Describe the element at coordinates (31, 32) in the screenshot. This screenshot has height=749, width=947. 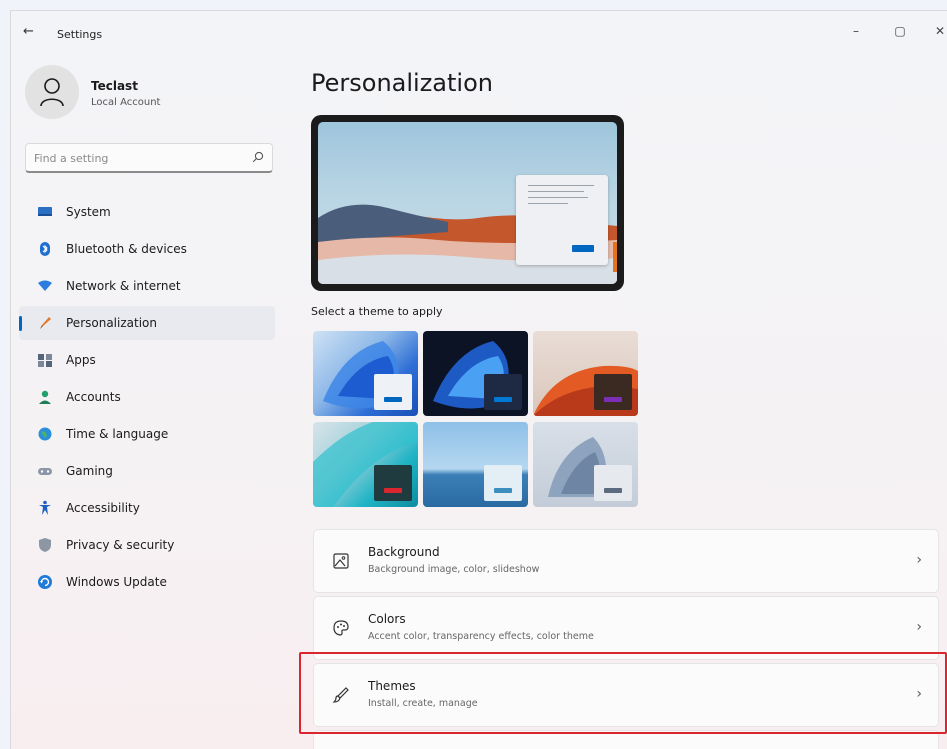
I see `back-button: ←` at that location.